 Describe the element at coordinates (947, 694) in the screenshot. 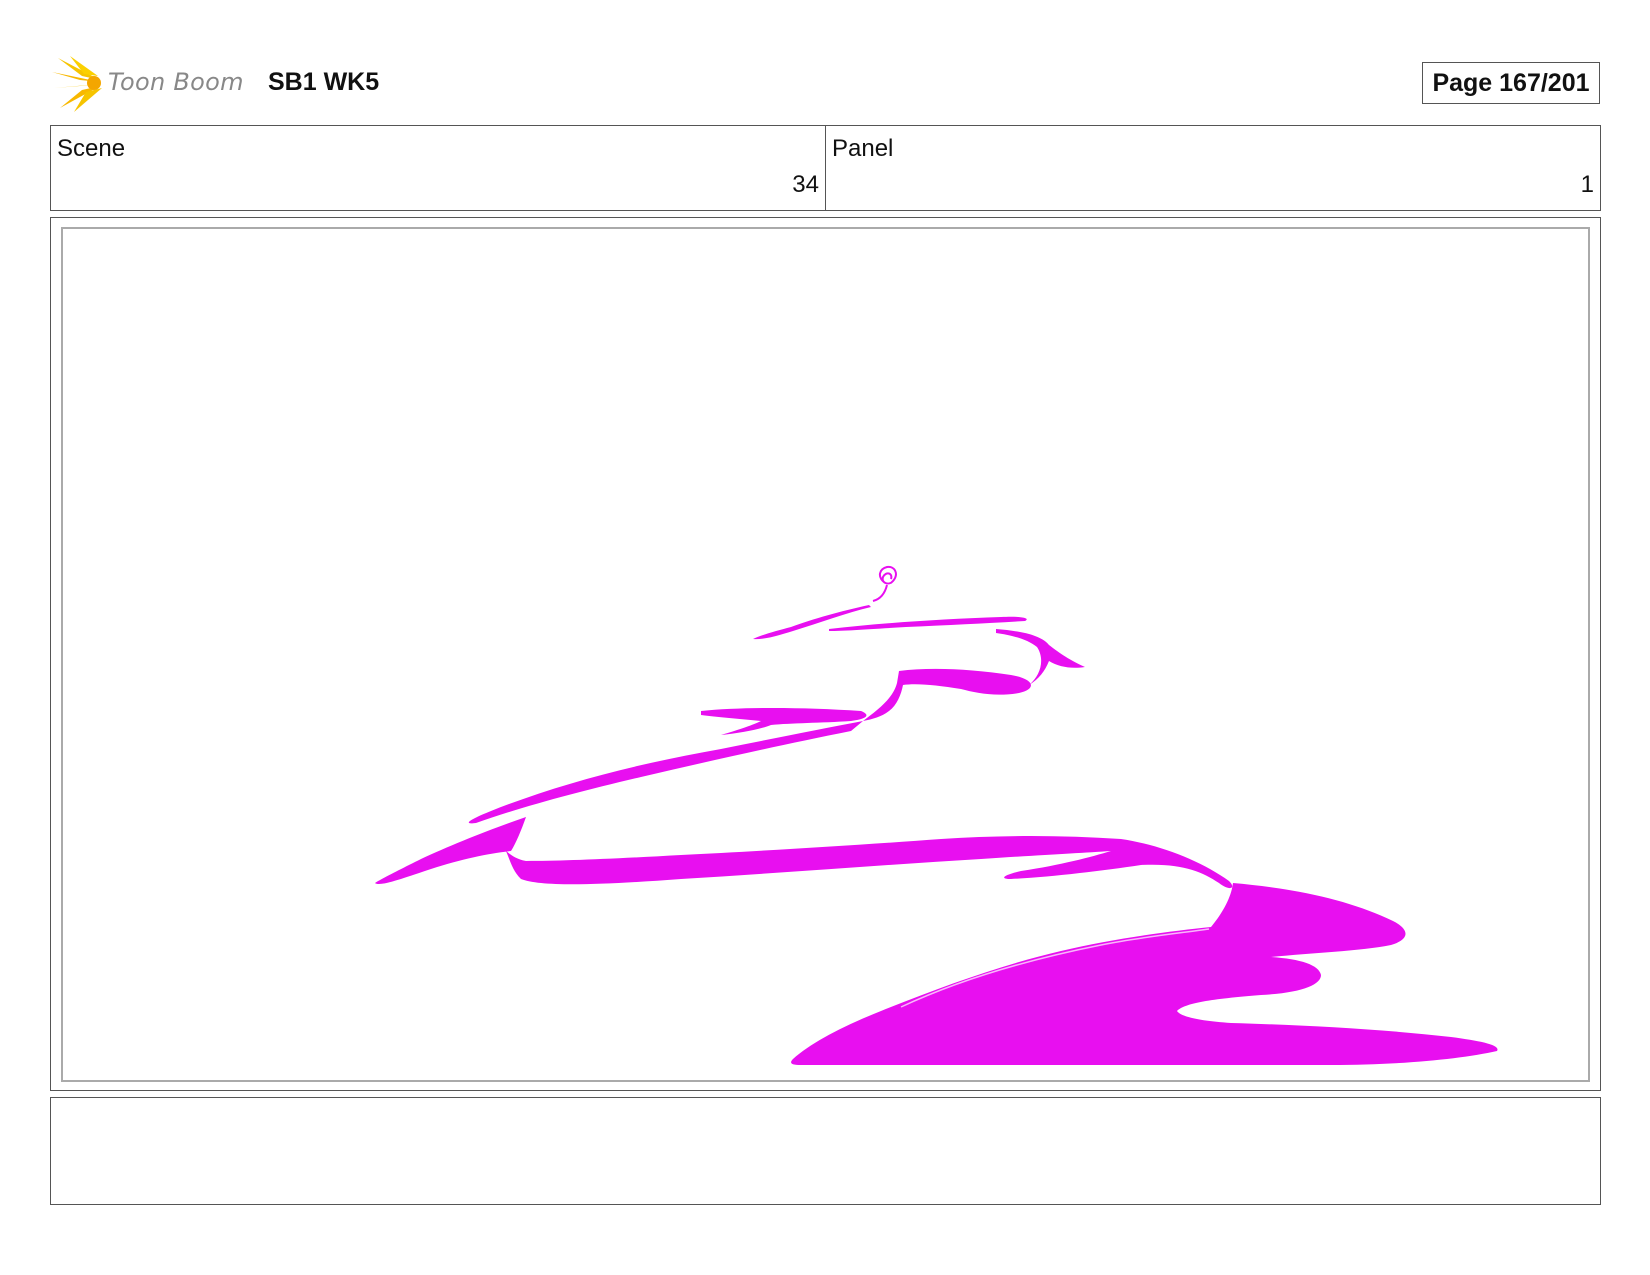

I see `sketch-middle-ledge` at that location.